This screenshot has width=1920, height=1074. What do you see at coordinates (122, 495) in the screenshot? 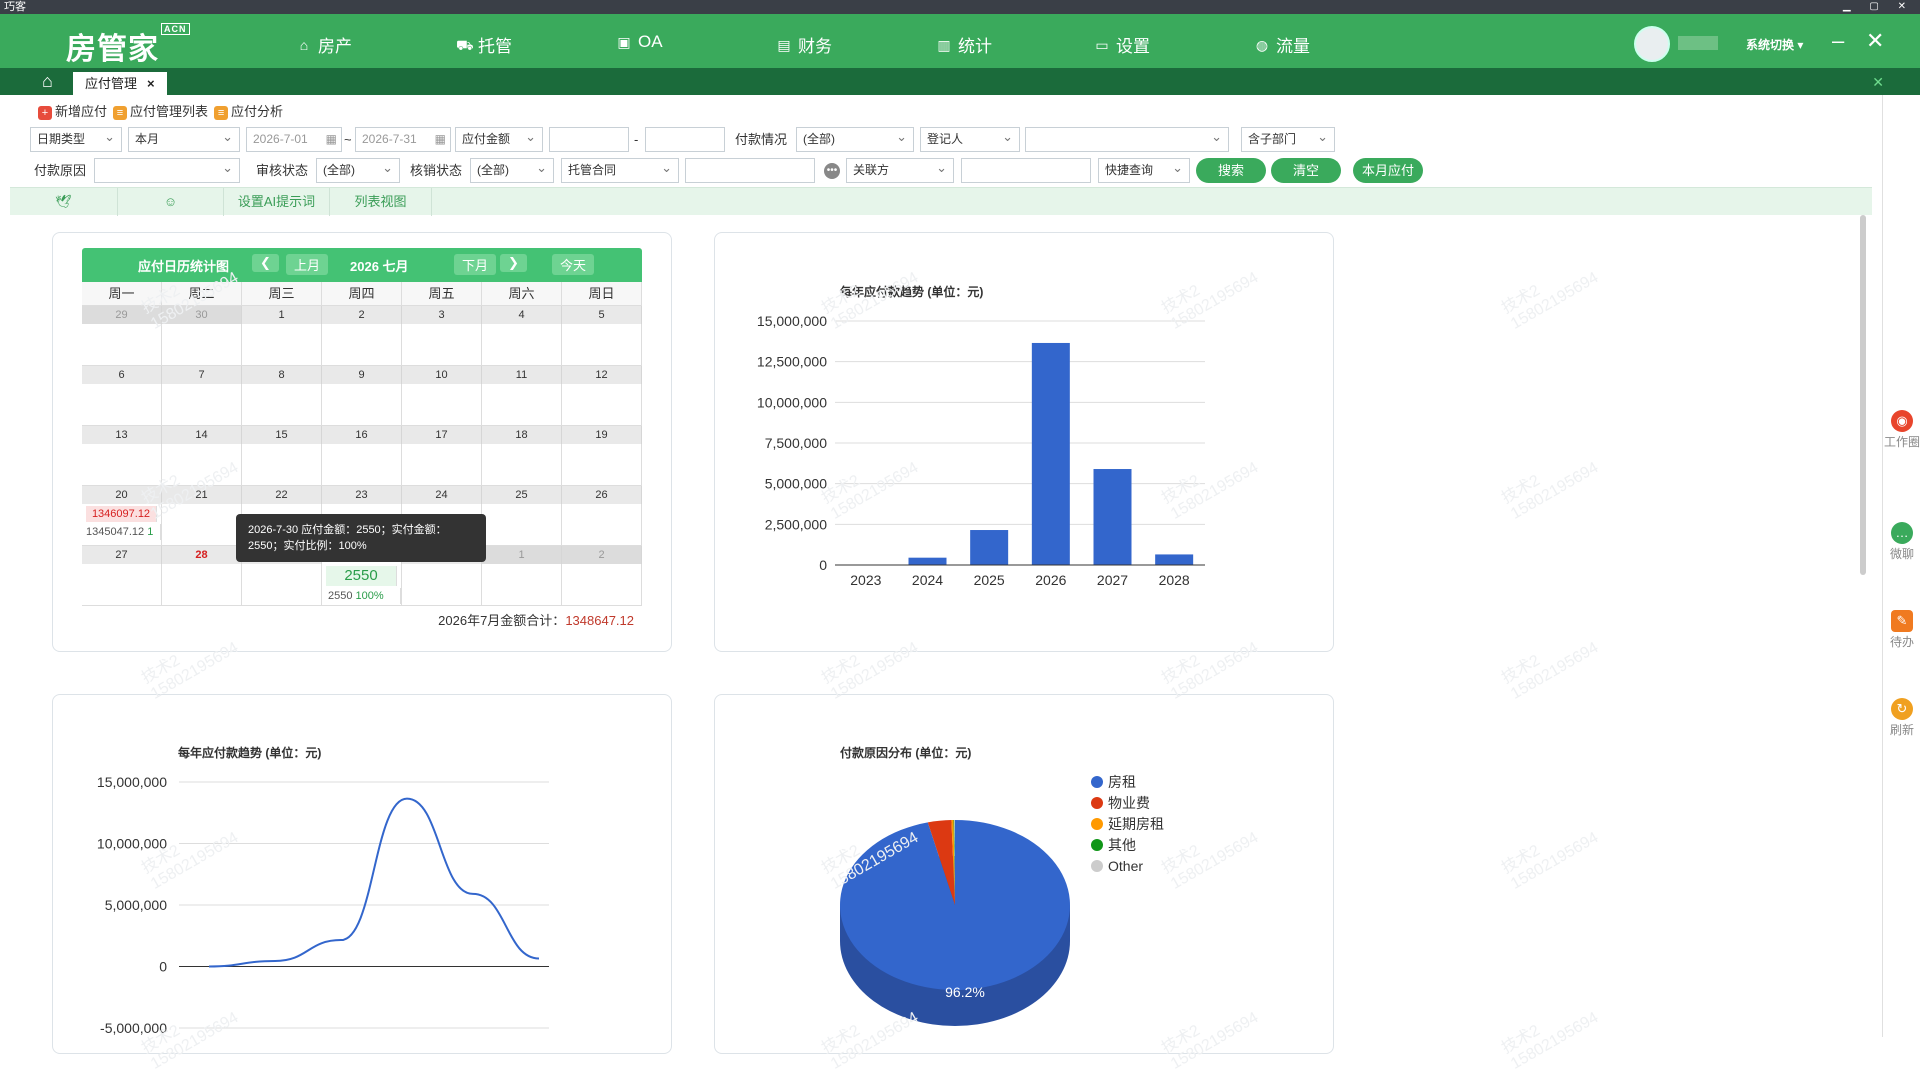
I see `calendar-day-number: 20` at bounding box center [122, 495].